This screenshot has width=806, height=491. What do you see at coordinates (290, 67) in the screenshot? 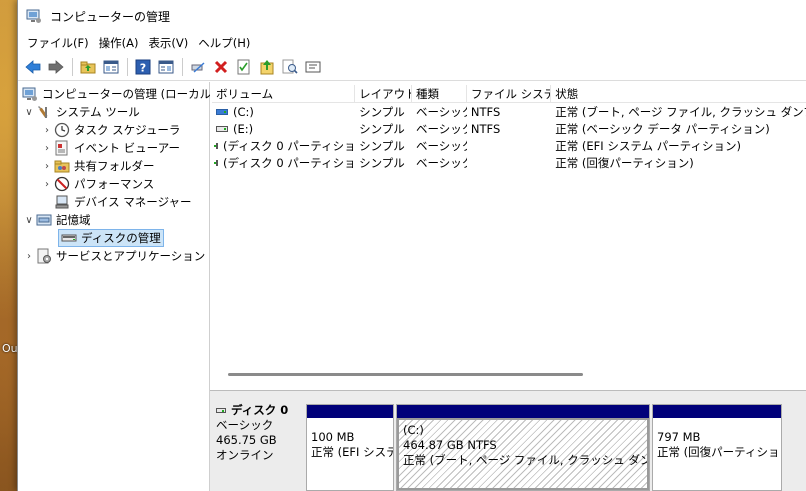
I see `search-icon` at bounding box center [290, 67].